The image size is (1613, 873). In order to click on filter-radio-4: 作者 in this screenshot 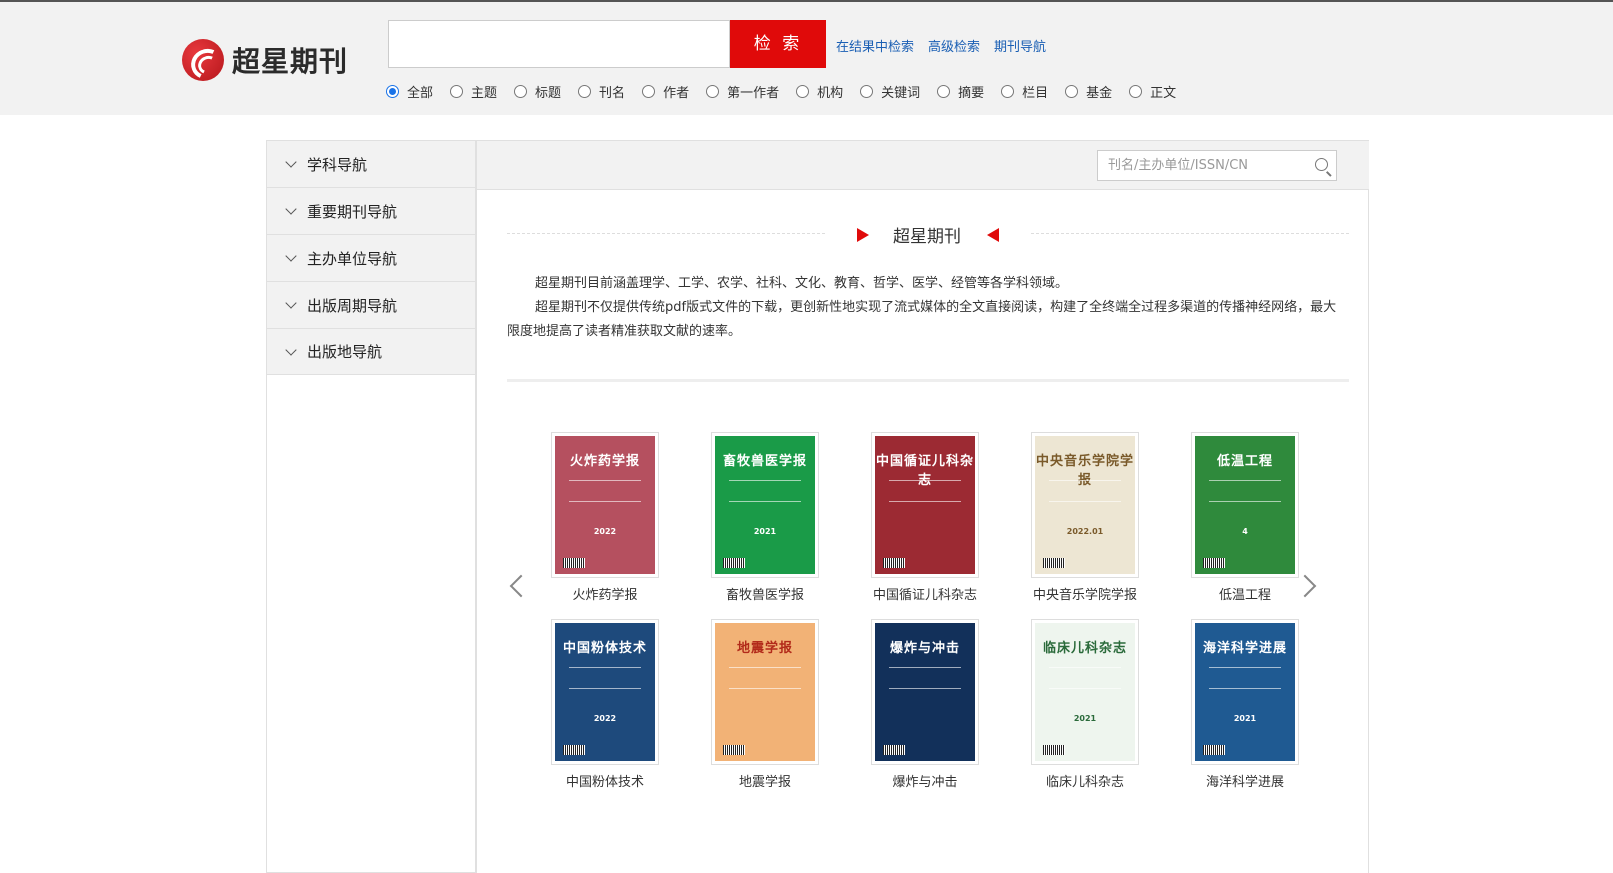, I will do `click(665, 91)`.